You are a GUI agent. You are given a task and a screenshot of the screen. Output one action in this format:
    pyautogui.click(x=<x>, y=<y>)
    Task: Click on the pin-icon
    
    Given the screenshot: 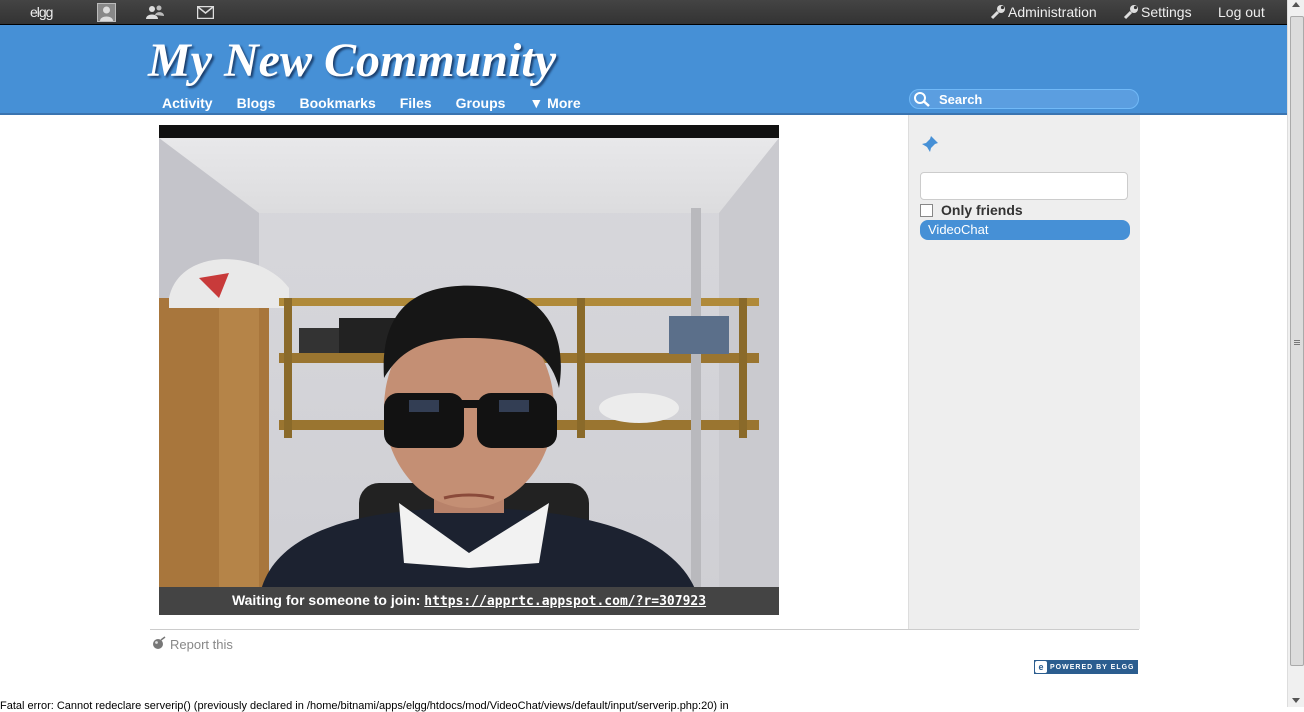 What is the action you would take?
    pyautogui.click(x=930, y=146)
    